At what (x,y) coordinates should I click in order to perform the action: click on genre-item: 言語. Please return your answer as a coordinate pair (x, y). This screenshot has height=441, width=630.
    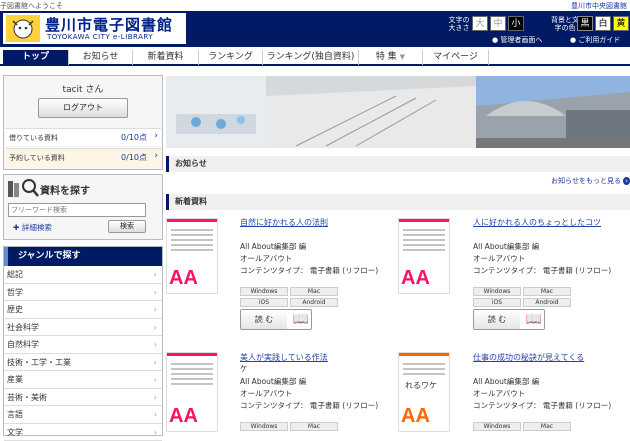
    Looking at the image, I should click on (83, 415).